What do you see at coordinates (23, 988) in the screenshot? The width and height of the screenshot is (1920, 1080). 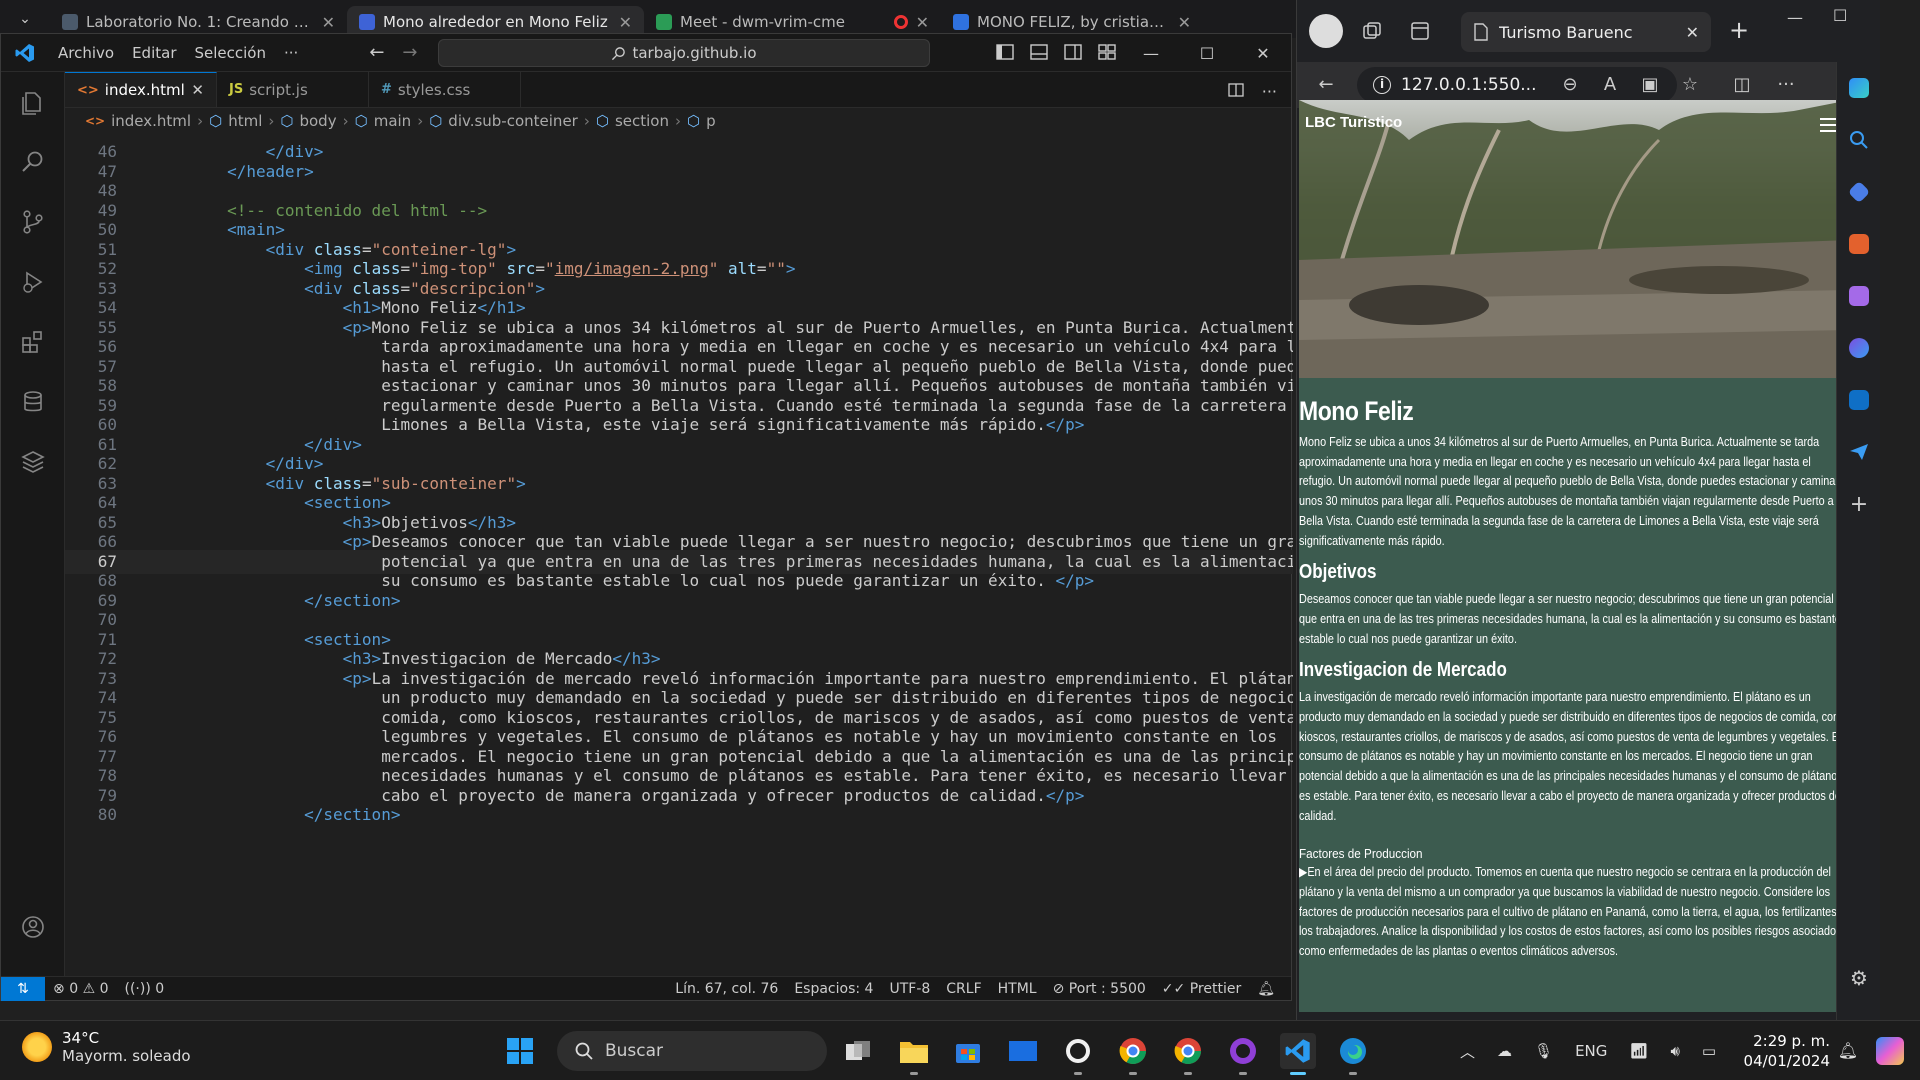 I see `remote-indicator-icon: ⇅` at bounding box center [23, 988].